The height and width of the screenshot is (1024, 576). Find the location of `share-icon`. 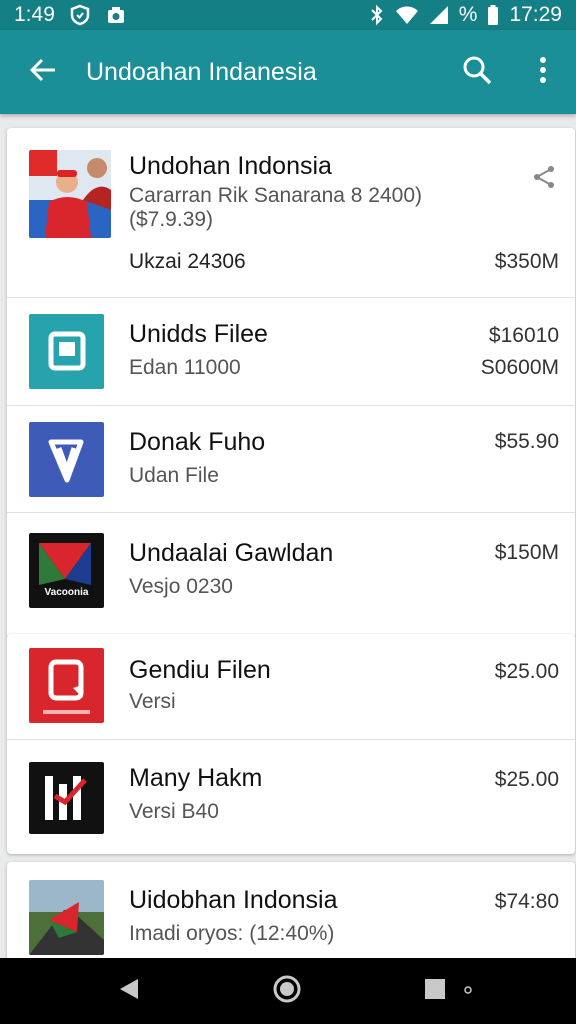

share-icon is located at coordinates (544, 180).